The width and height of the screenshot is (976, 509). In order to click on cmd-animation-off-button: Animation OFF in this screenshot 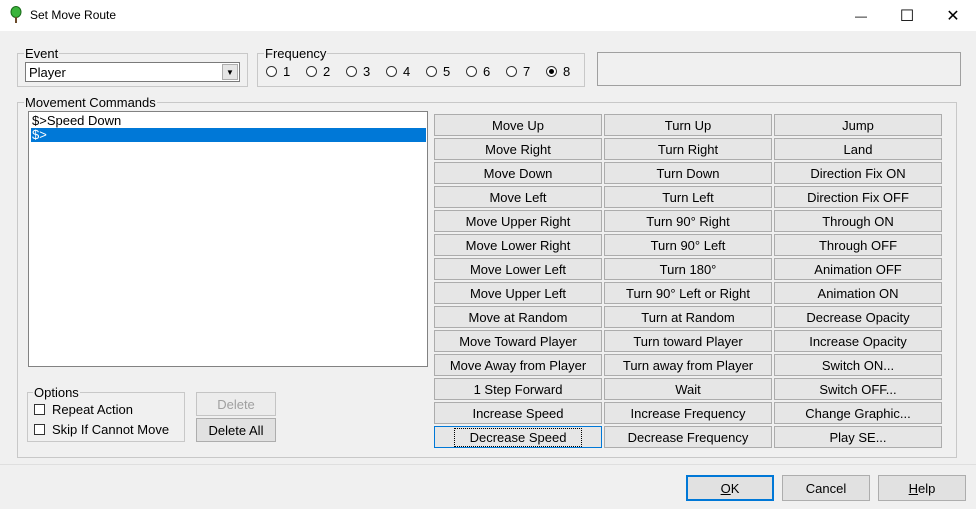, I will do `click(858, 269)`.